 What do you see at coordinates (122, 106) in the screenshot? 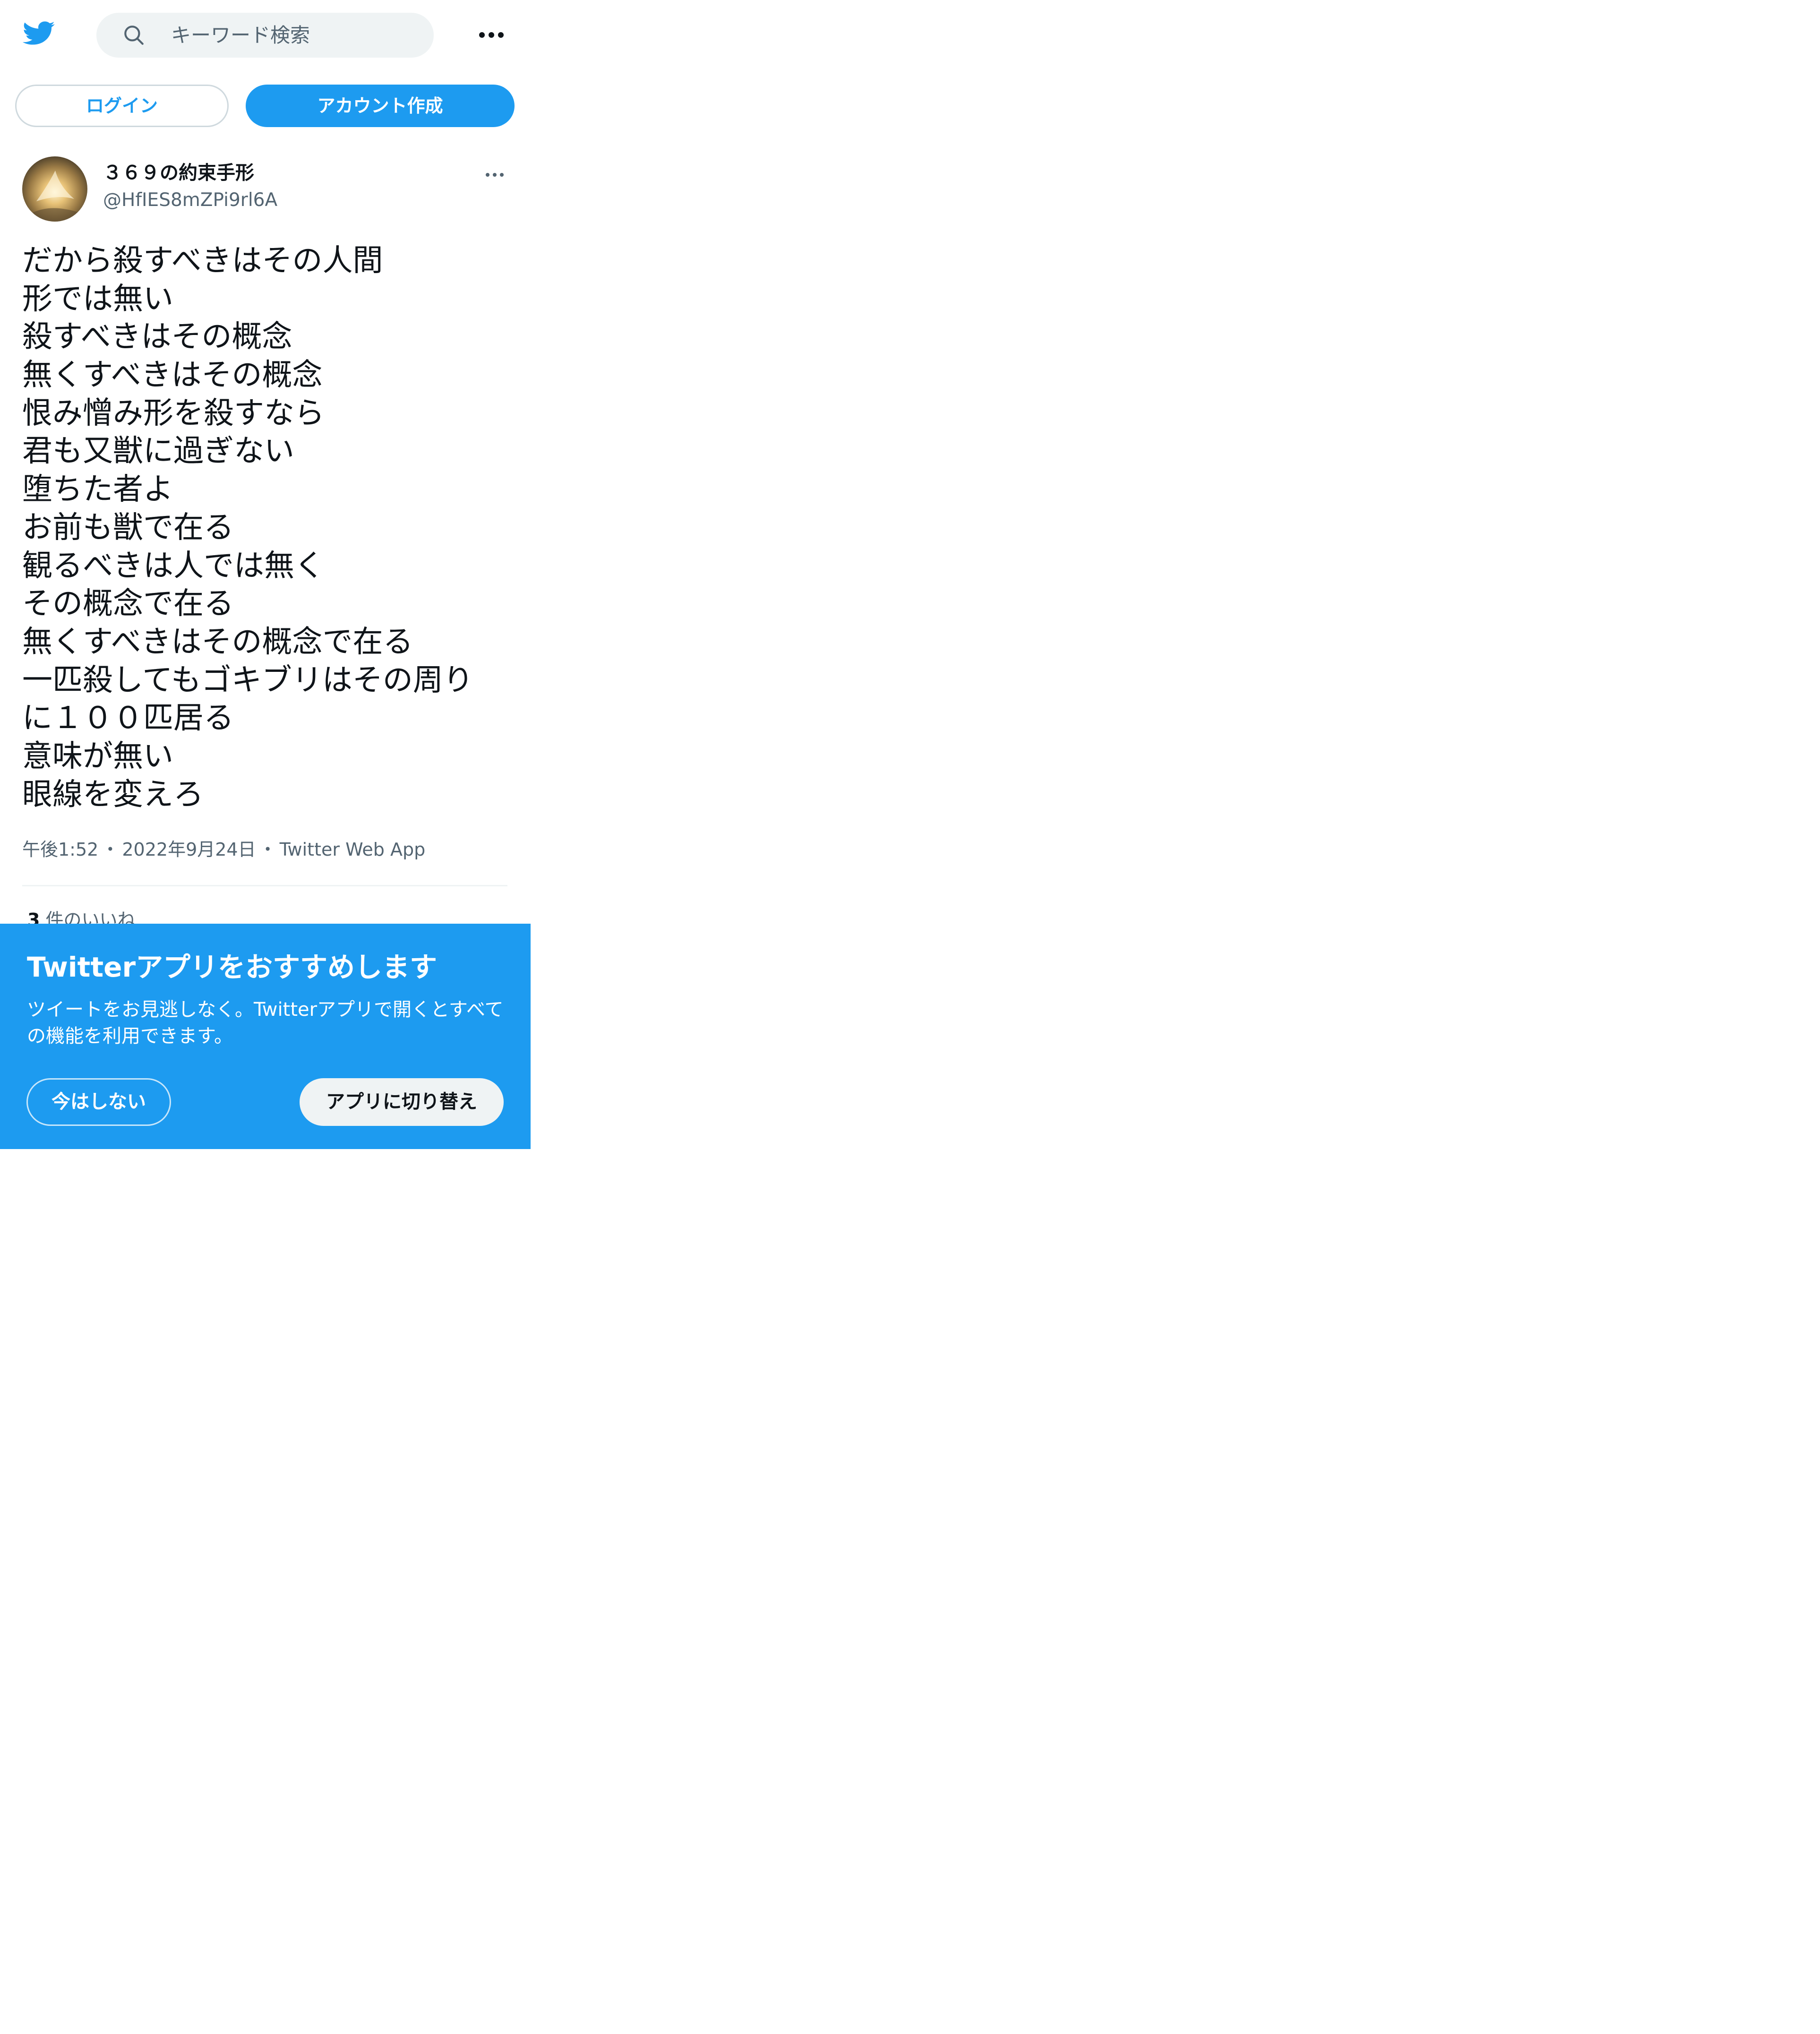
I see `login-button: ログイン` at bounding box center [122, 106].